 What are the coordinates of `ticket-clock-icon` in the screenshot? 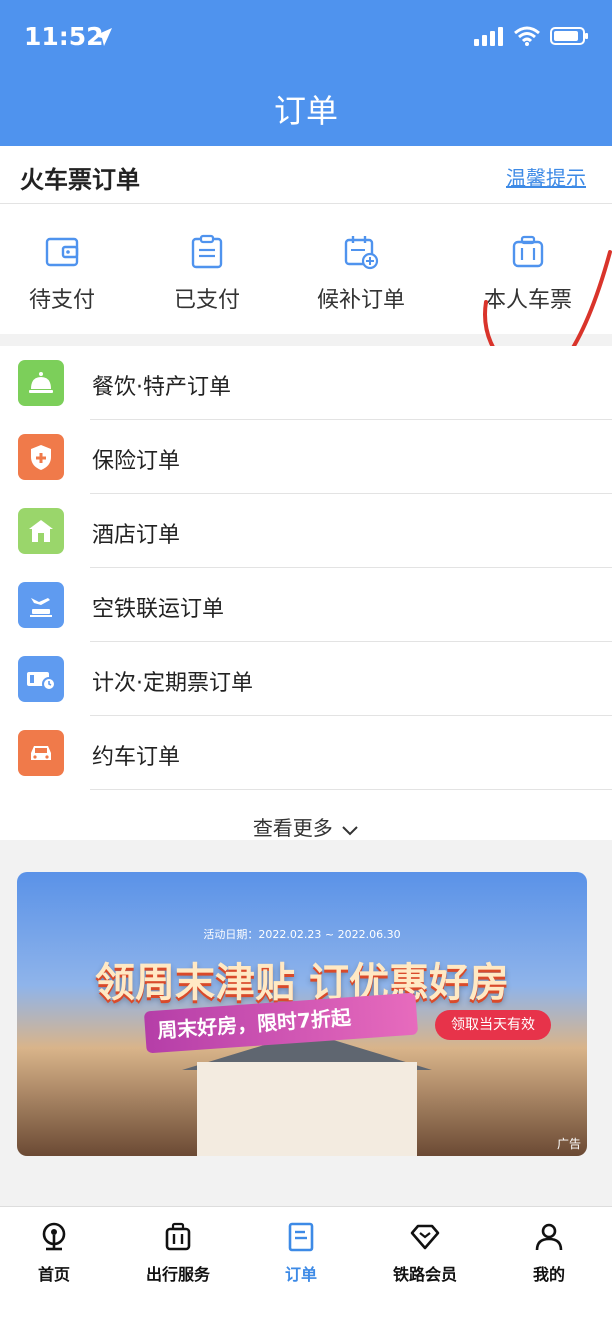 It's located at (41, 679).